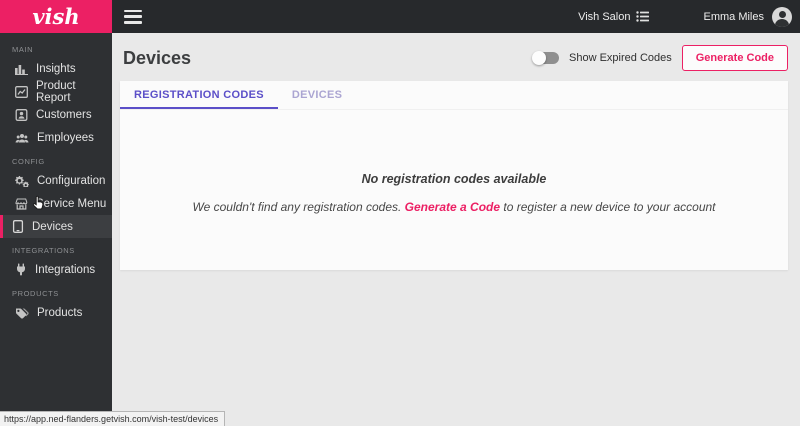 Image resolution: width=800 pixels, height=426 pixels. I want to click on gears-icon, so click(22, 181).